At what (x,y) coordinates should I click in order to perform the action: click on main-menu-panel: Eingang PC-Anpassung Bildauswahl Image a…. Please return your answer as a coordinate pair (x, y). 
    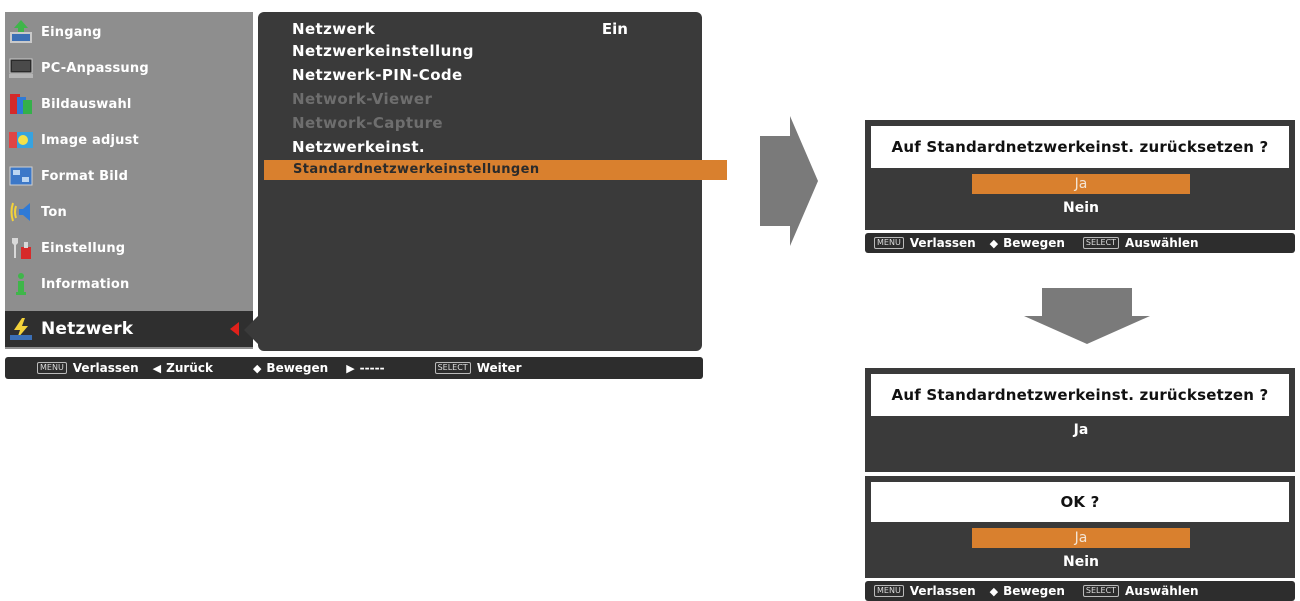
    Looking at the image, I should click on (129, 180).